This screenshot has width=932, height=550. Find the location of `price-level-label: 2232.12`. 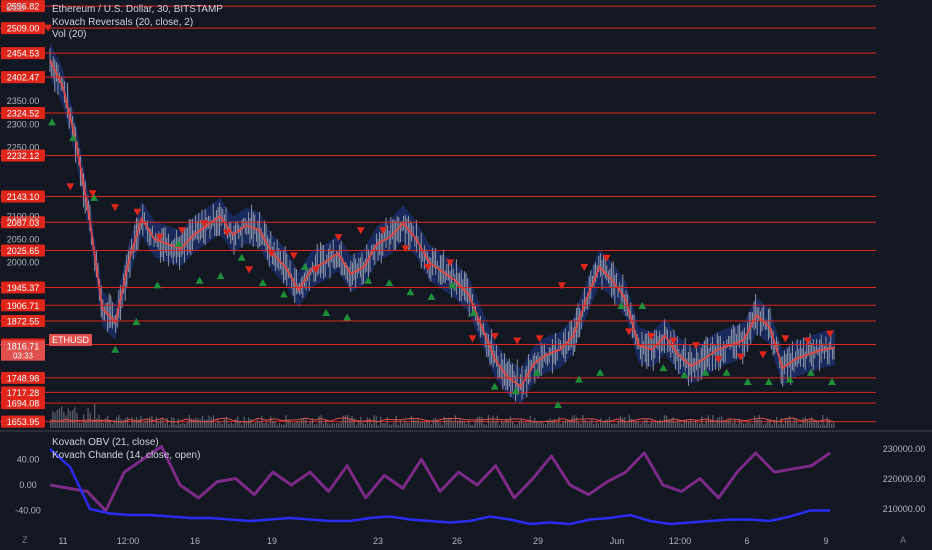

price-level-label: 2232.12 is located at coordinates (23, 156).